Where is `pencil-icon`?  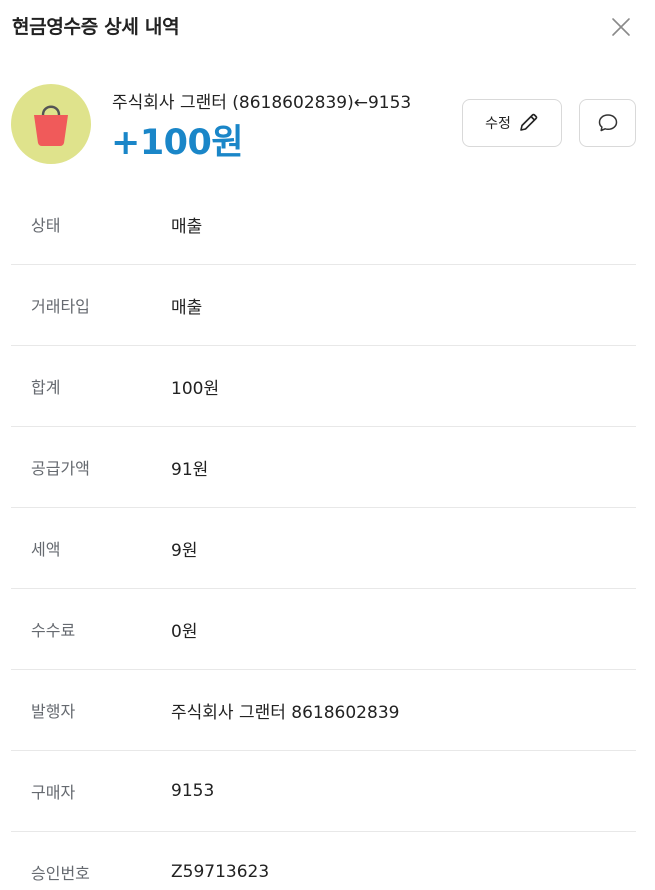
pencil-icon is located at coordinates (529, 122).